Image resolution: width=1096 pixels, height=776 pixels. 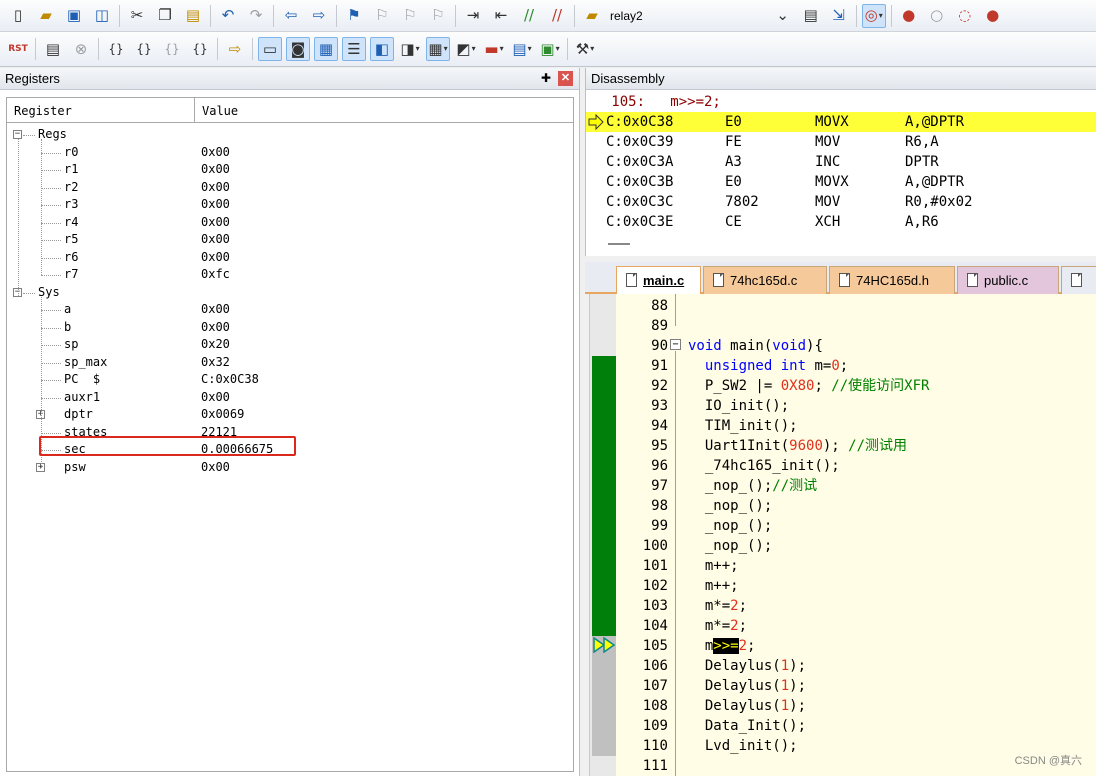 I want to click on registers-window-icon: ☰, so click(x=354, y=49).